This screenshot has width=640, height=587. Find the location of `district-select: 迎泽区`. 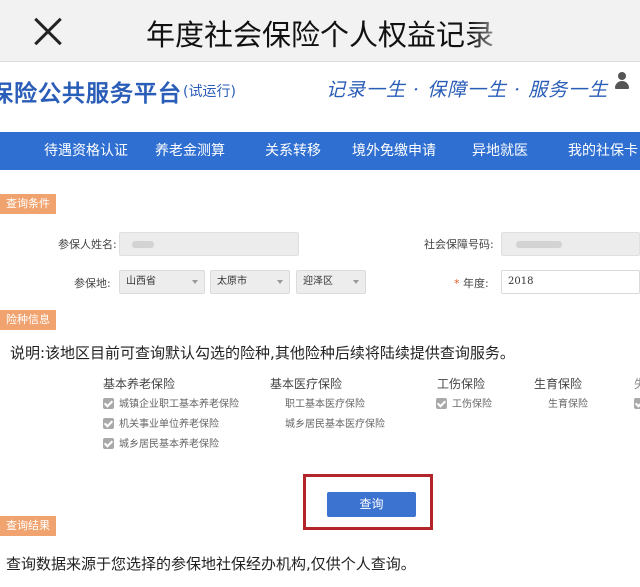

district-select: 迎泽区 is located at coordinates (331, 282).